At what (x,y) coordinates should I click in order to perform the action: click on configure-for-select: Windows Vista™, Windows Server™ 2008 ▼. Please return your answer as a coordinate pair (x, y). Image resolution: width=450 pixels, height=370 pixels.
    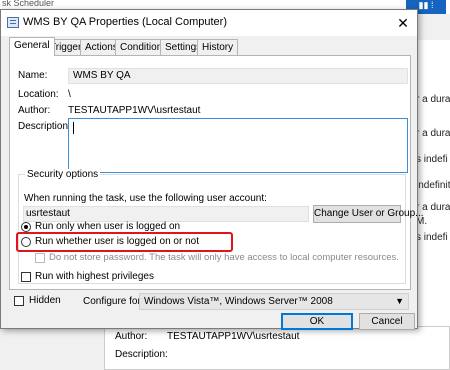
    Looking at the image, I should click on (274, 301).